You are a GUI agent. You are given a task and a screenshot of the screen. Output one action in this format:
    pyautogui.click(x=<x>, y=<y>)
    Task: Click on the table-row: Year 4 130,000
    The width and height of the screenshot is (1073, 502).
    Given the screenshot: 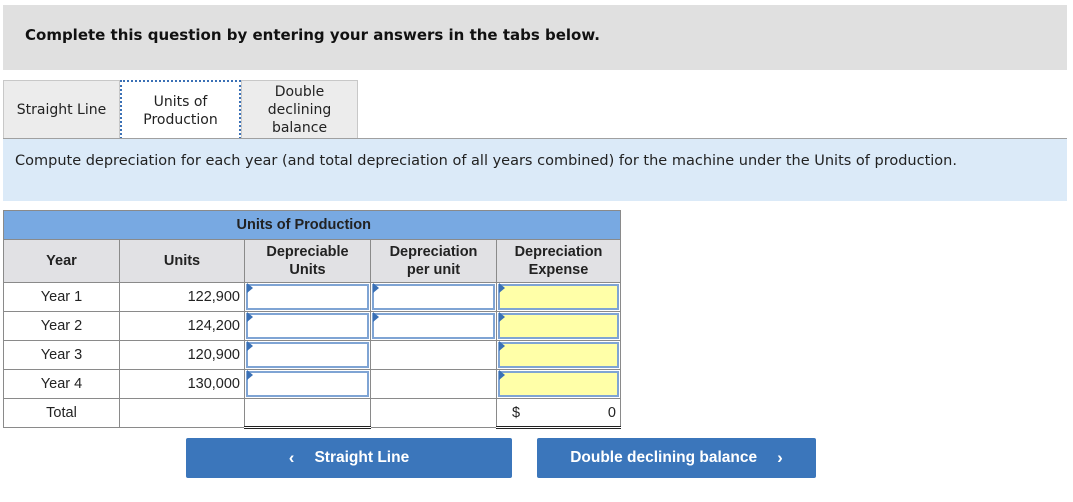 What is the action you would take?
    pyautogui.click(x=312, y=384)
    